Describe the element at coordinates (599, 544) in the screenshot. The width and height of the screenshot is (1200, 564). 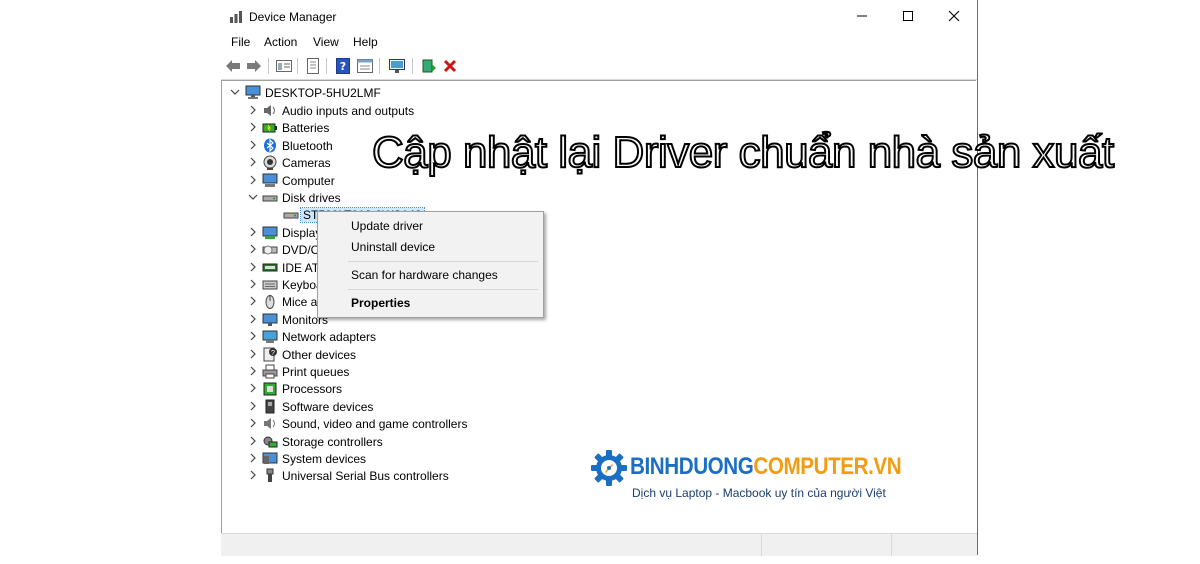
I see `status-bar` at that location.